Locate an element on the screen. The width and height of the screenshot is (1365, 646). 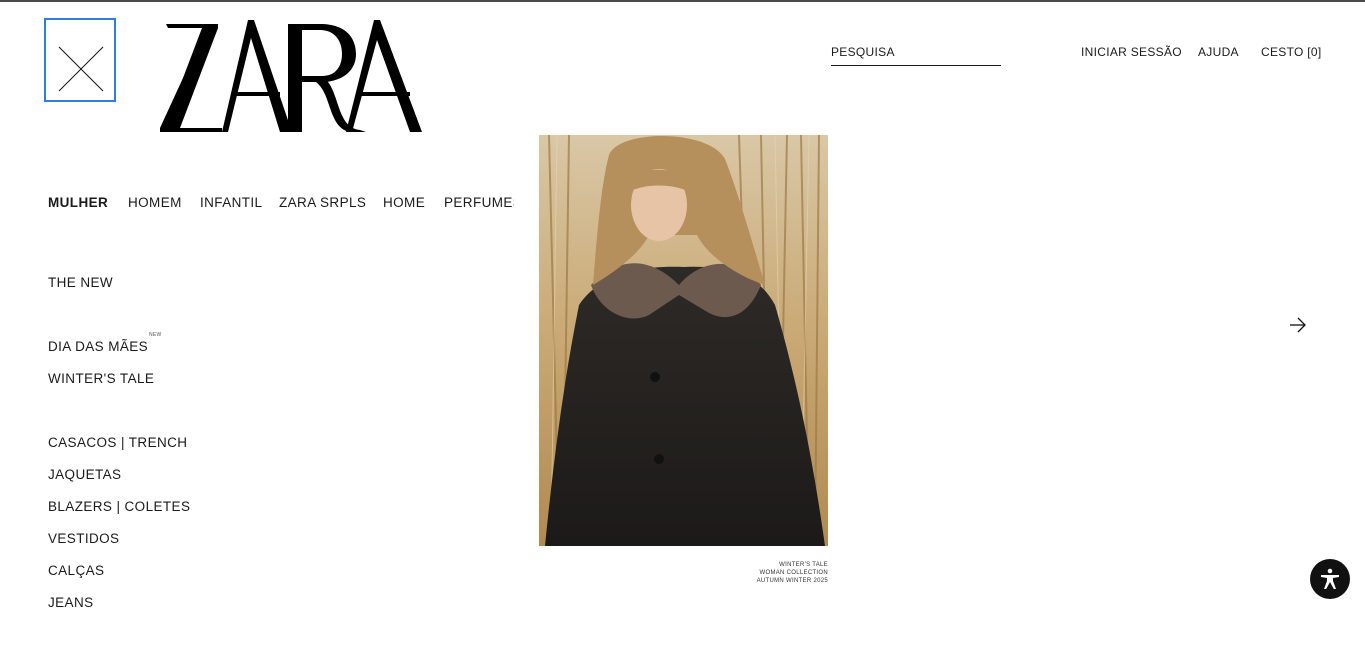
zara-logo is located at coordinates (292, 75).